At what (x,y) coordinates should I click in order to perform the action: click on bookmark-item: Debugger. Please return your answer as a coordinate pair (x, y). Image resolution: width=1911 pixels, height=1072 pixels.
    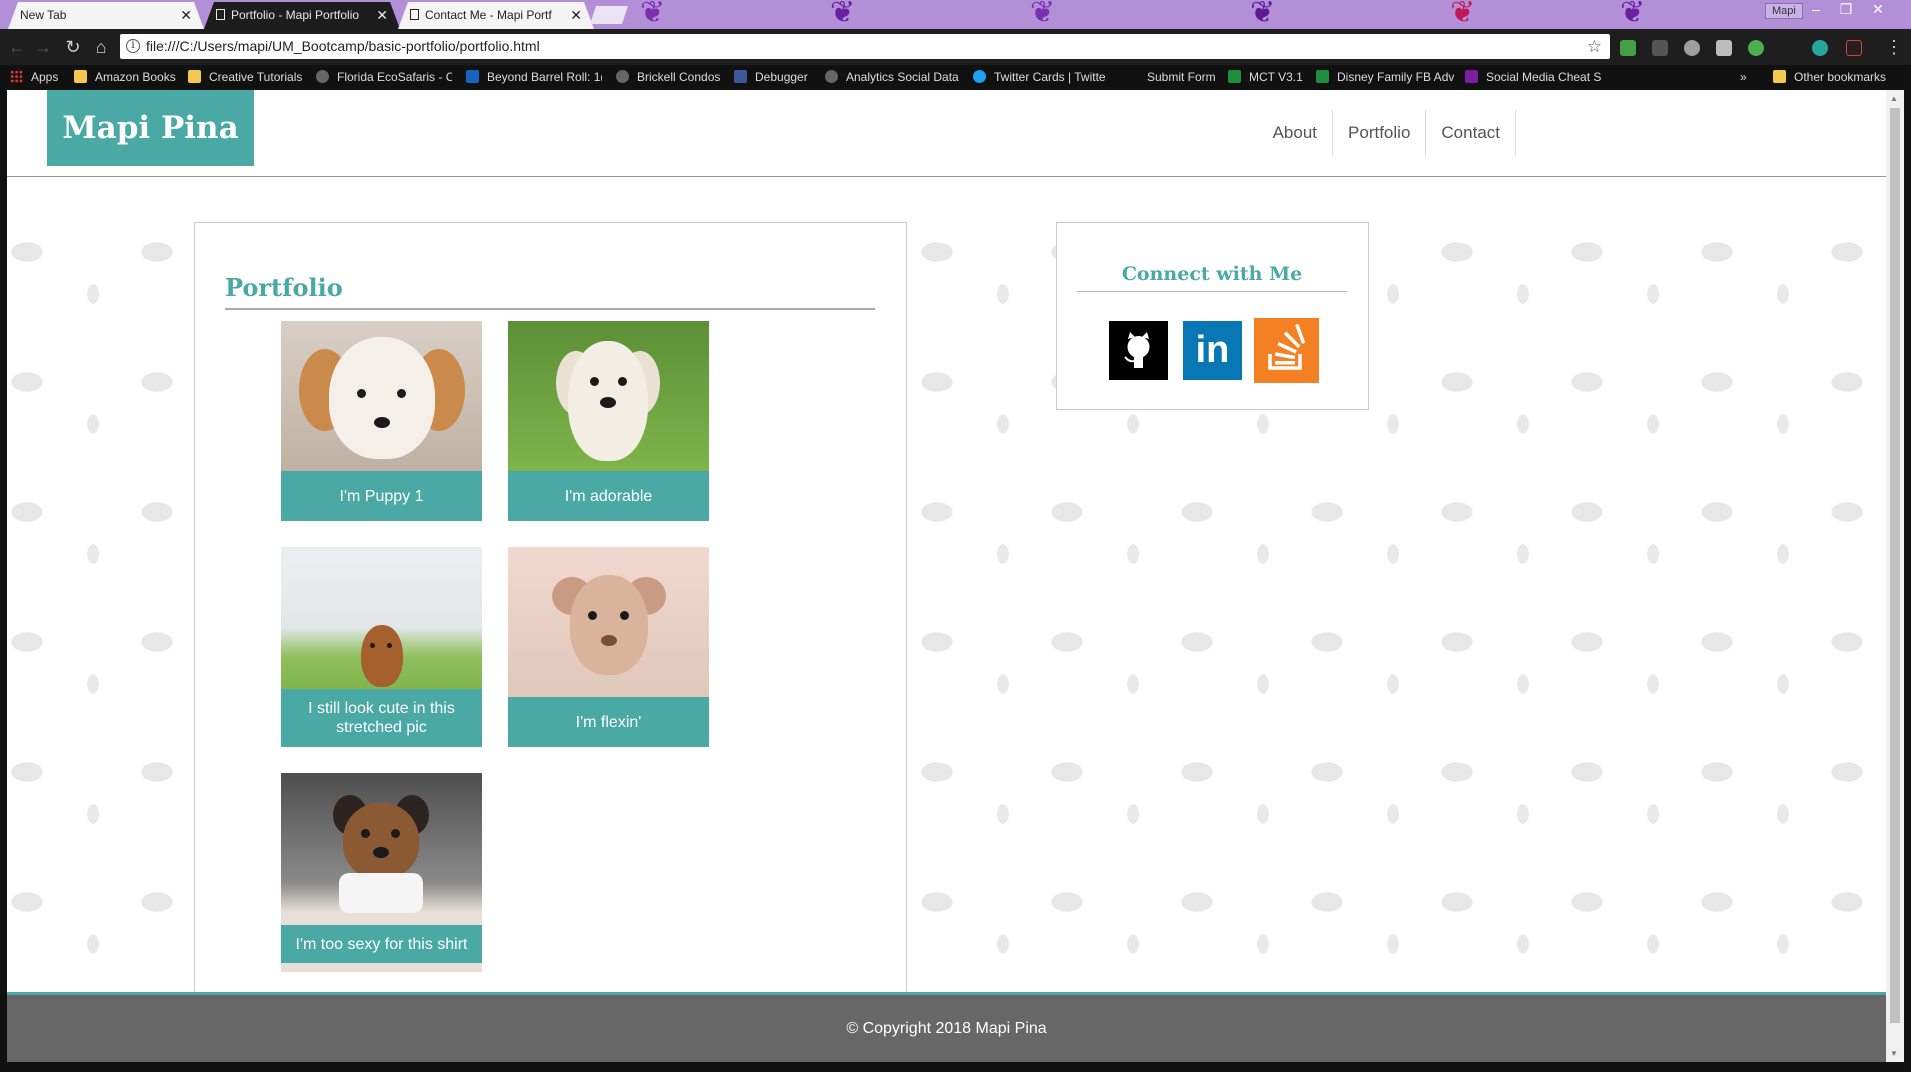
    Looking at the image, I should click on (779, 77).